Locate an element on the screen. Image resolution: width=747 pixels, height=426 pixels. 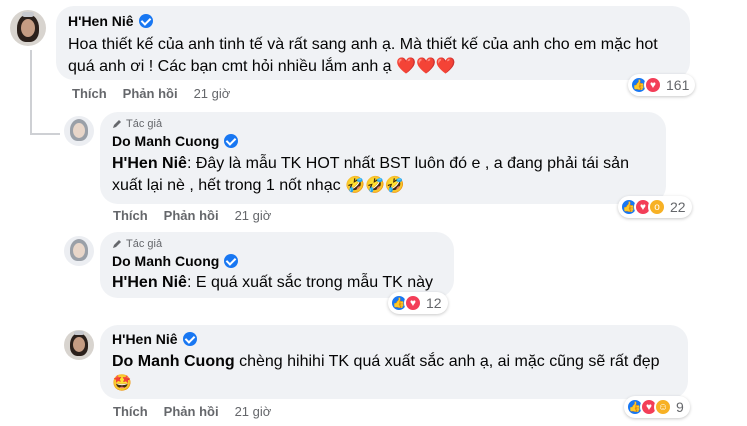
reaction-summary: 👍 ♥ ☺ 9 is located at coordinates (657, 407).